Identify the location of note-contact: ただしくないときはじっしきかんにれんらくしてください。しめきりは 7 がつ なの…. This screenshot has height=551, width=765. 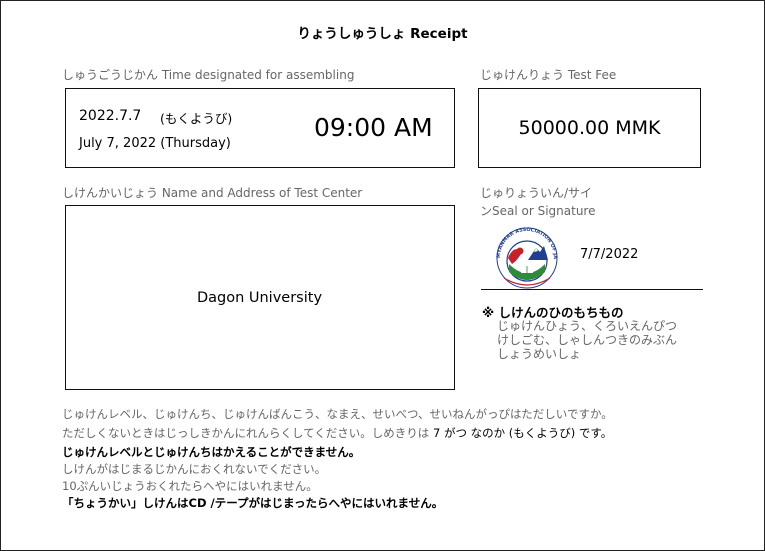
(337, 433).